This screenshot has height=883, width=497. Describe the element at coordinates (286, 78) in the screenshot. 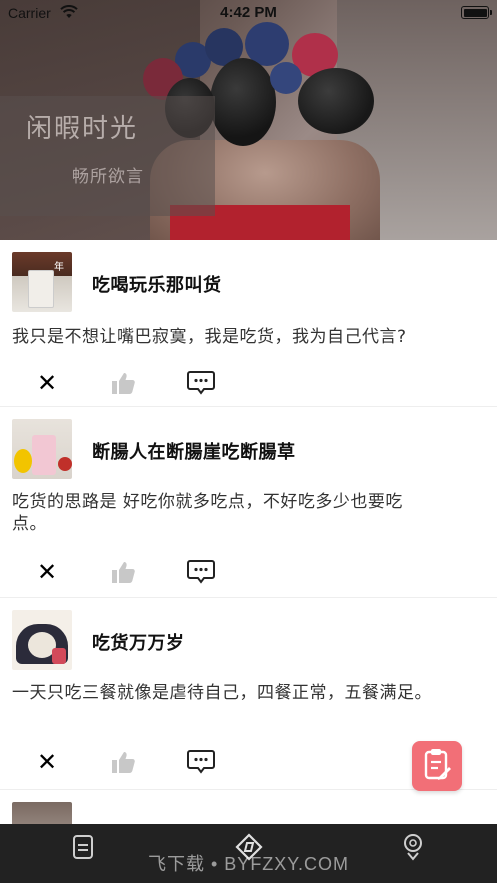

I see `blueberry` at that location.